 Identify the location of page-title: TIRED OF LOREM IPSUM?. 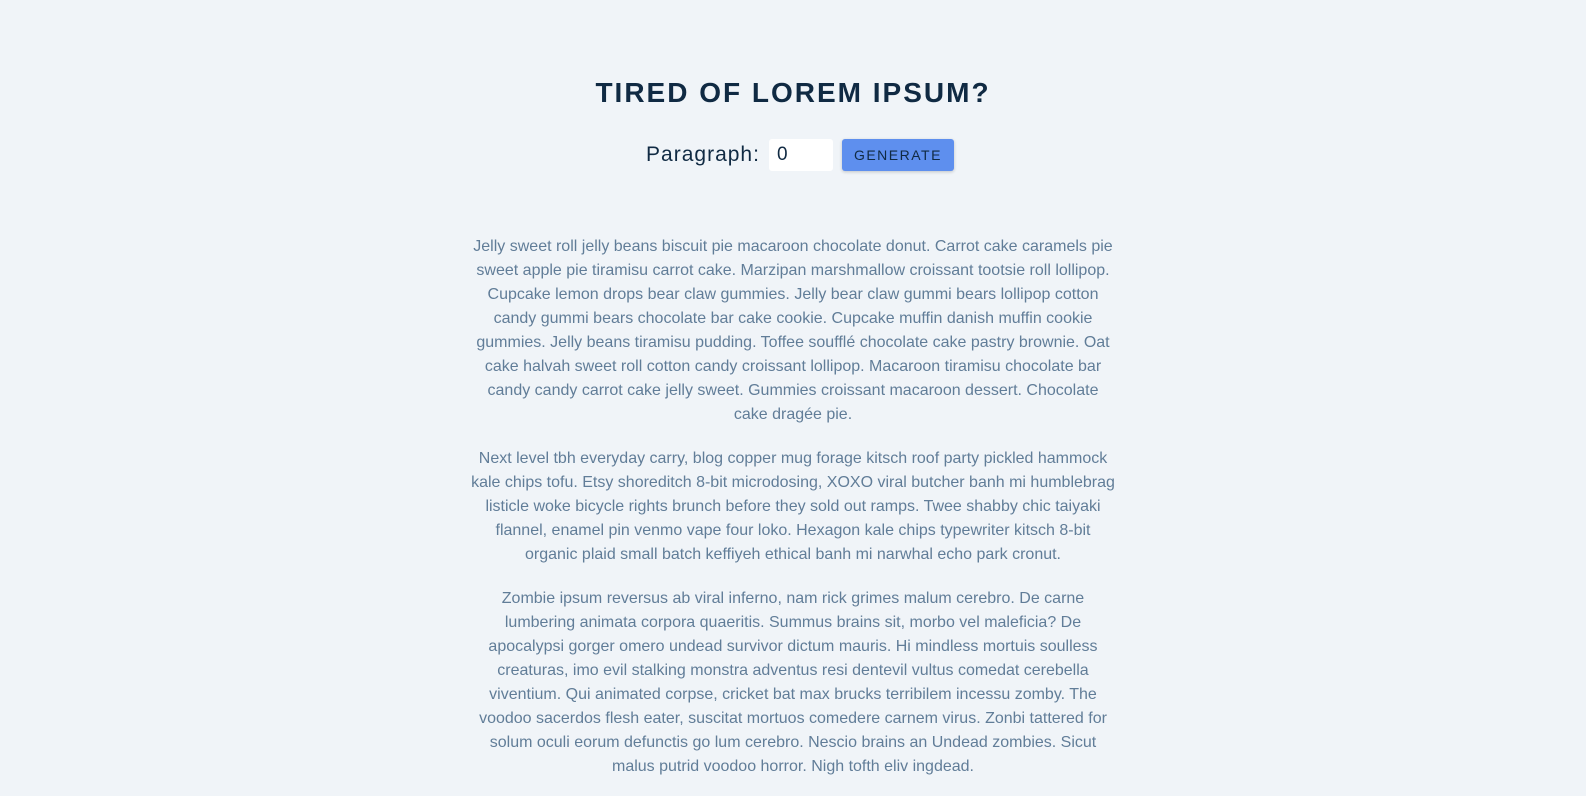
(793, 92).